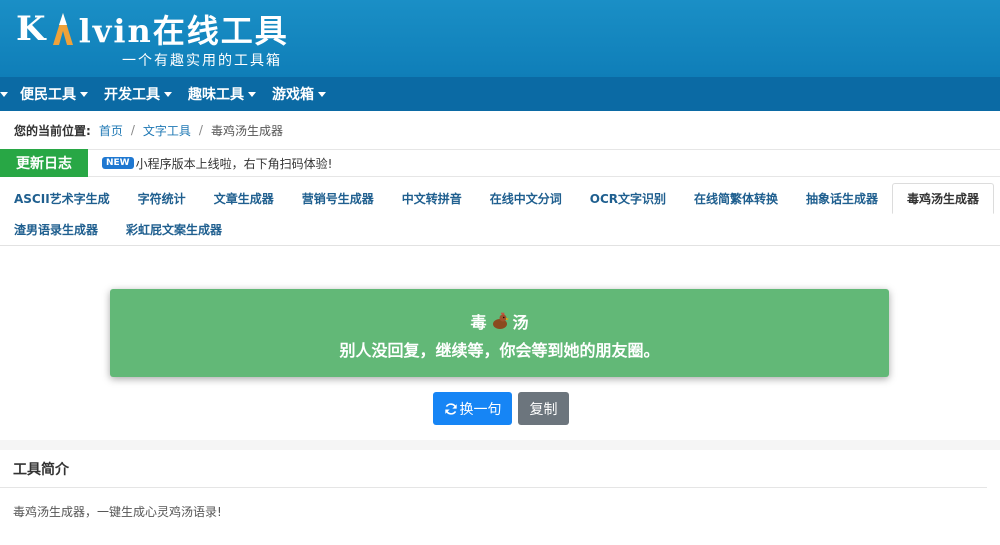 The image size is (1000, 545). Describe the element at coordinates (48, 95) in the screenshot. I see `nav-item-label: 便民工具` at that location.